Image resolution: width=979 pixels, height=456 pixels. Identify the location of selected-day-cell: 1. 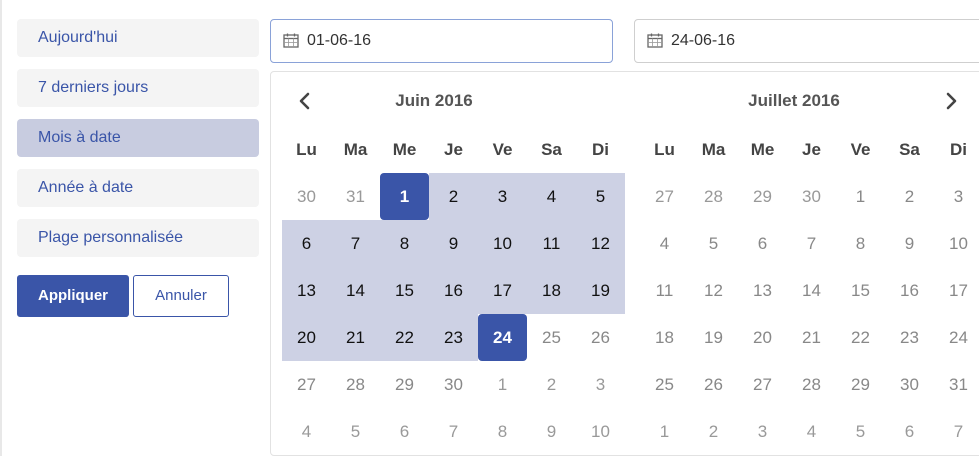
(404, 196).